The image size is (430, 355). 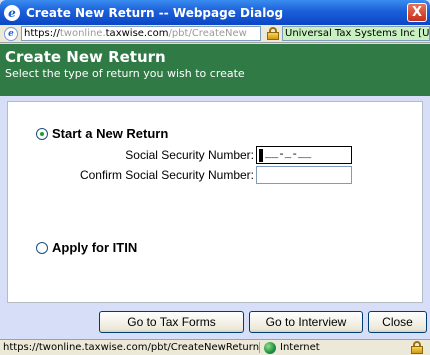 What do you see at coordinates (189, 155) in the screenshot?
I see `ssn-label: Social Security Number:` at bounding box center [189, 155].